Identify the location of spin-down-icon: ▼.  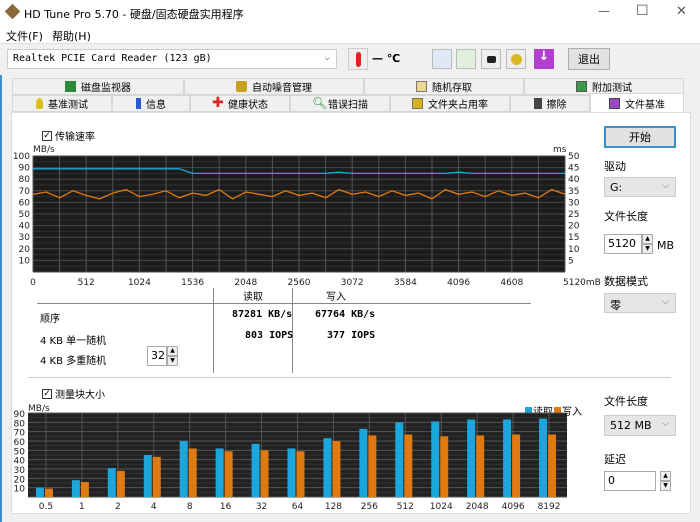
(665, 486).